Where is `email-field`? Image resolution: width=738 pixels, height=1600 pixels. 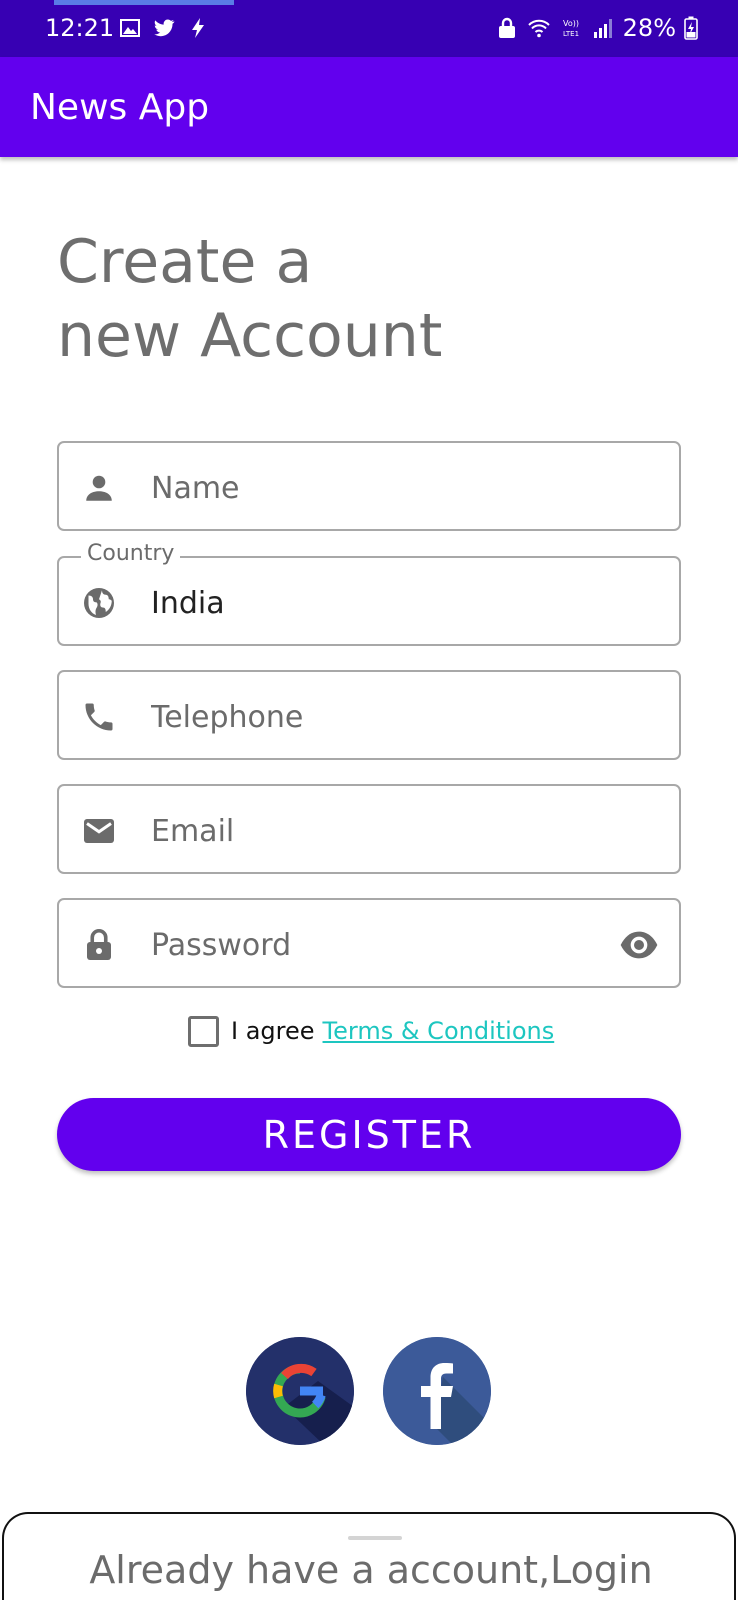
email-field is located at coordinates (369, 829).